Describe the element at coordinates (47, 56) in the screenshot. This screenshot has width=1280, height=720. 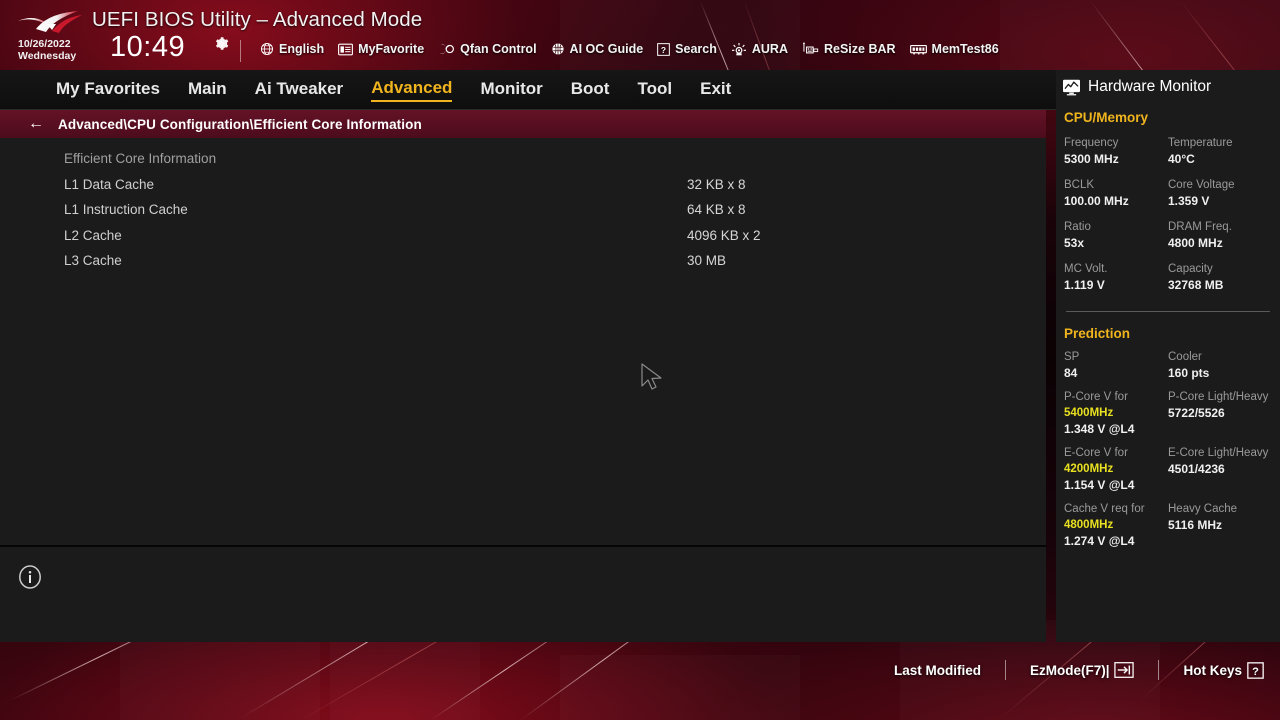
I see `weekday-value: Wednesday` at that location.